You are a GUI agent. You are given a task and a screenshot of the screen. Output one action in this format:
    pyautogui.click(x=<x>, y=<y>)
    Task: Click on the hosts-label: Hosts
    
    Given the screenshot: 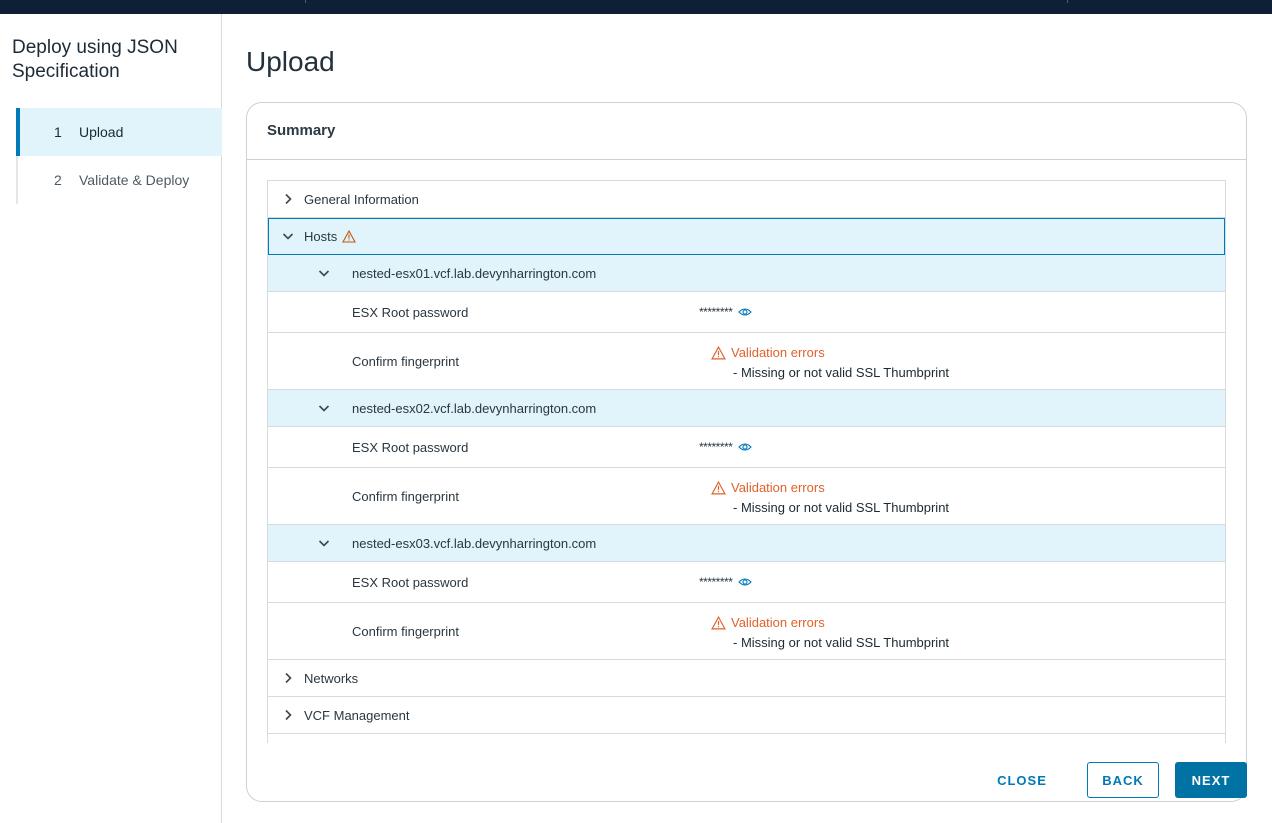 What is the action you would take?
    pyautogui.click(x=321, y=236)
    